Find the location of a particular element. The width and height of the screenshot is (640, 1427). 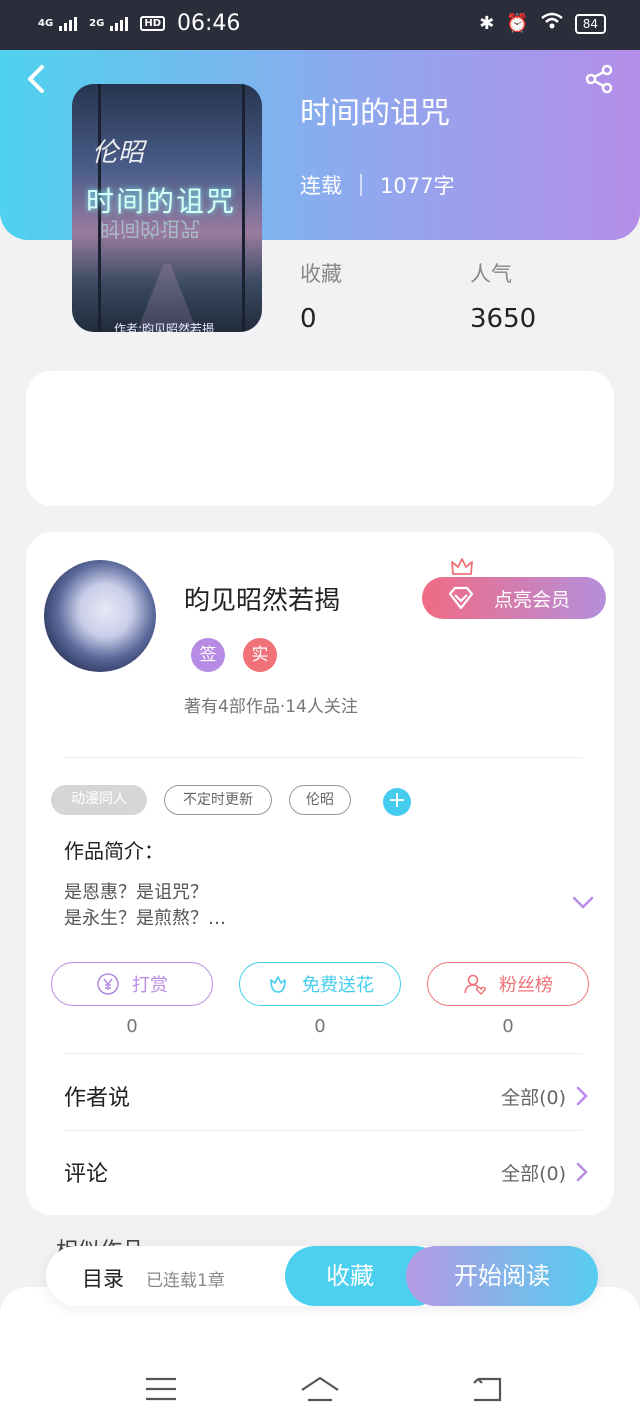

tip-button: 打赏 is located at coordinates (132, 984).